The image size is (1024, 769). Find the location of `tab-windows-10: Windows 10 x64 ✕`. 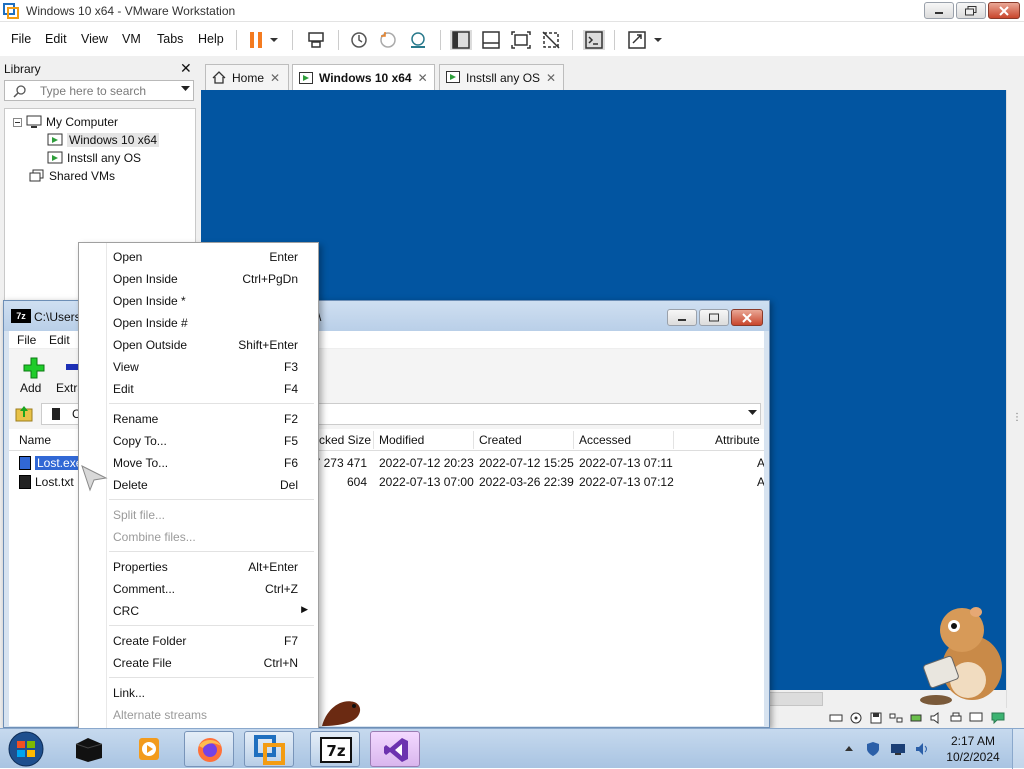

tab-windows-10: Windows 10 x64 ✕ is located at coordinates (363, 77).